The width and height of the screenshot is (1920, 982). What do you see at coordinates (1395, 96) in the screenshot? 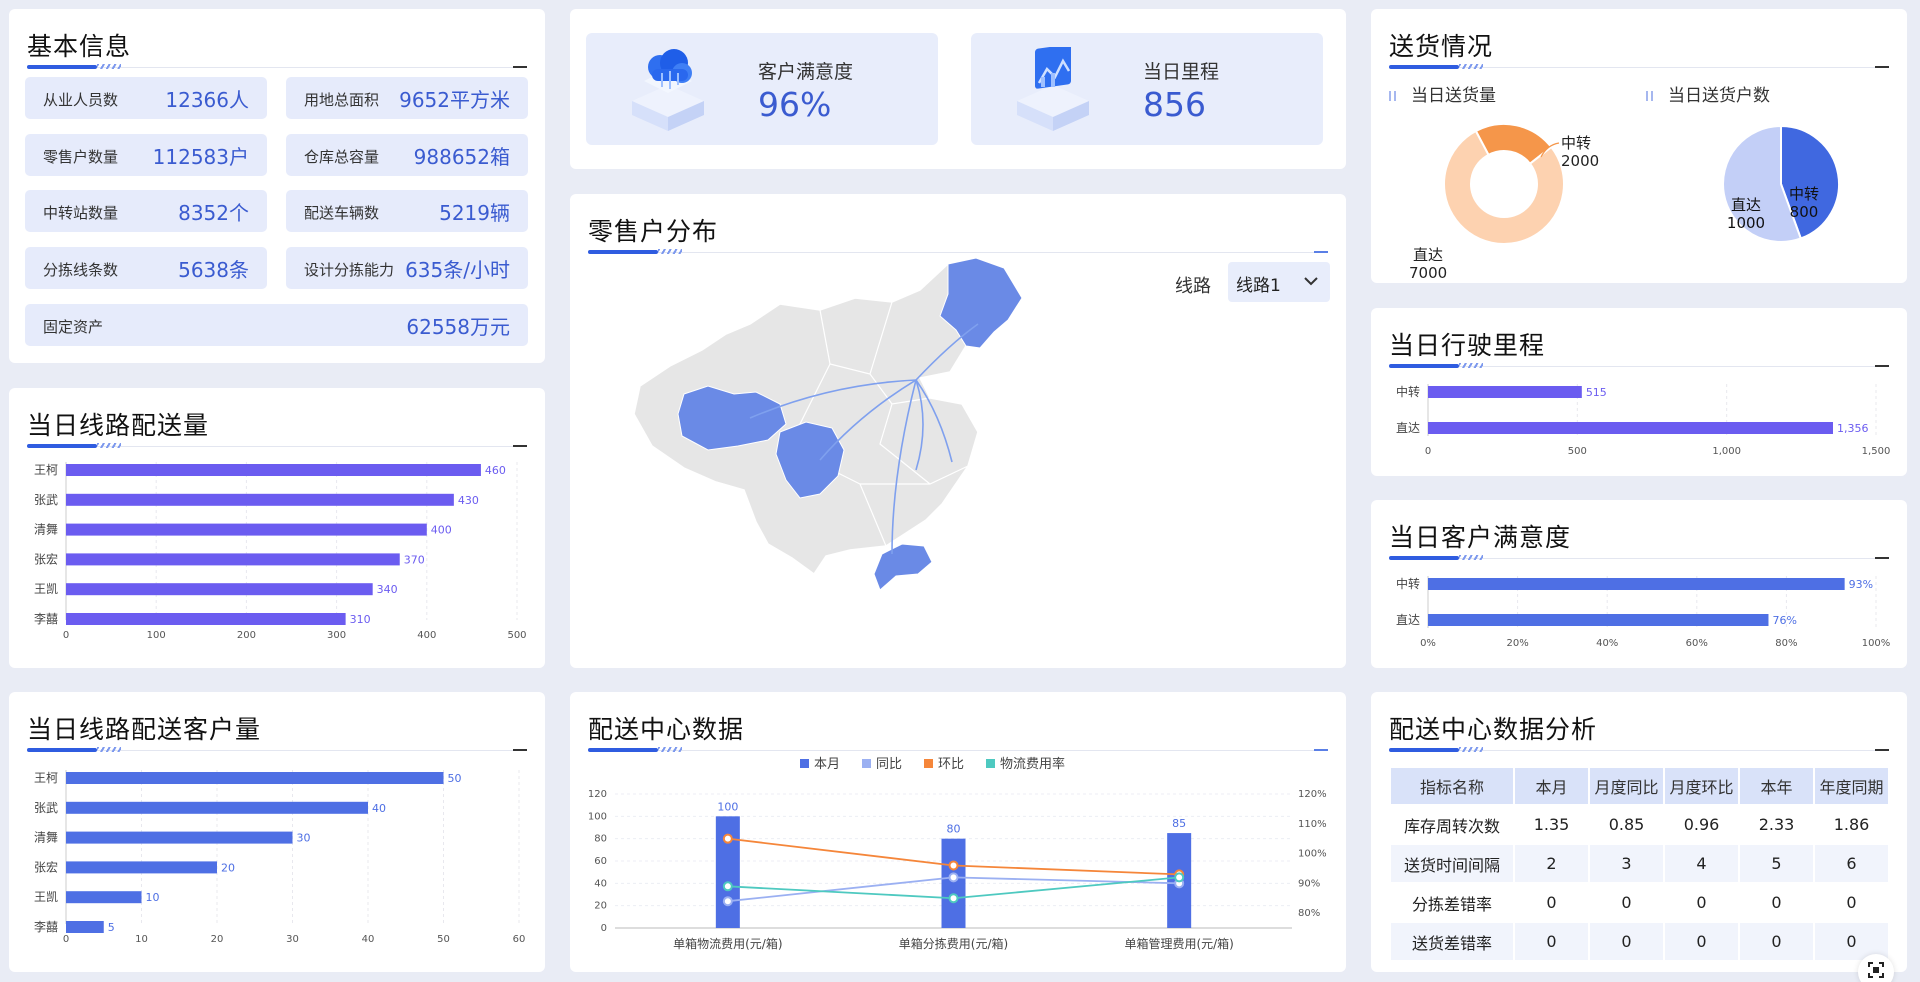
I see `legend-mark` at bounding box center [1395, 96].